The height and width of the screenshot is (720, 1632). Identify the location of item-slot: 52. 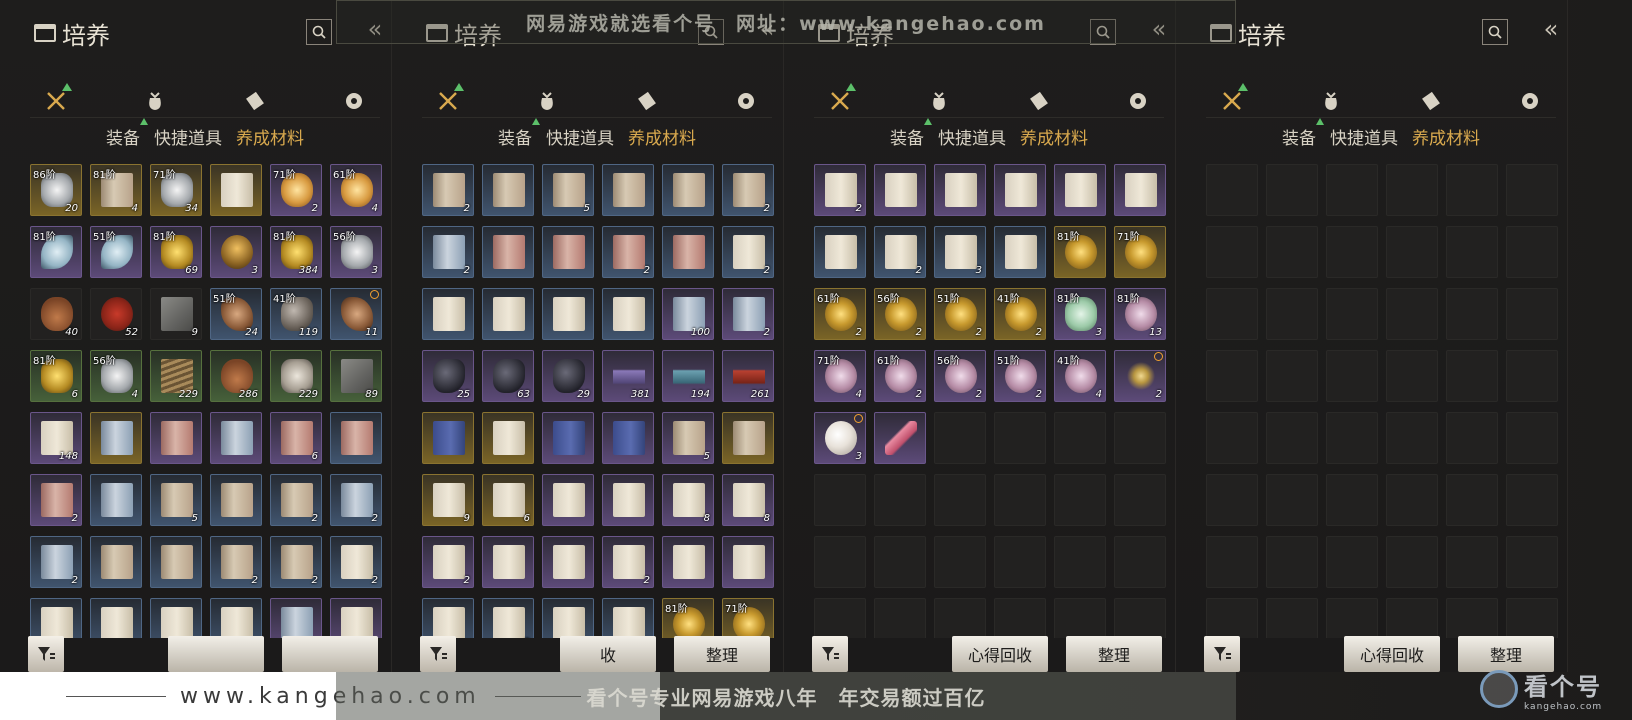
(116, 314).